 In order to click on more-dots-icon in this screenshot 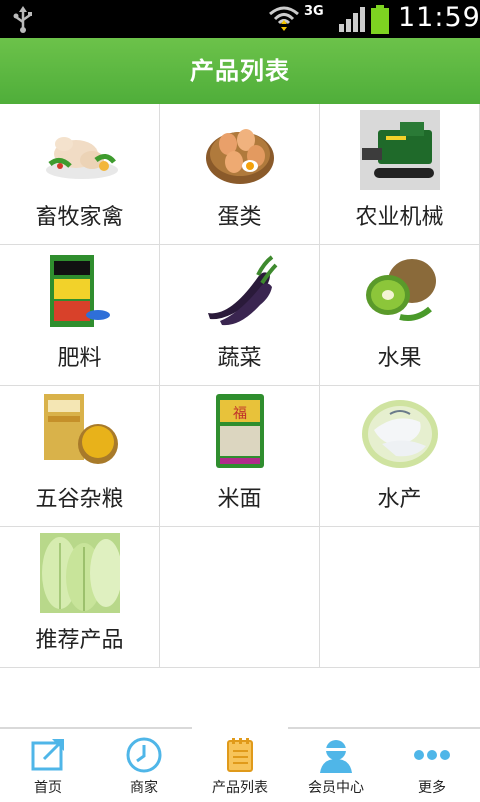, I will do `click(432, 755)`.